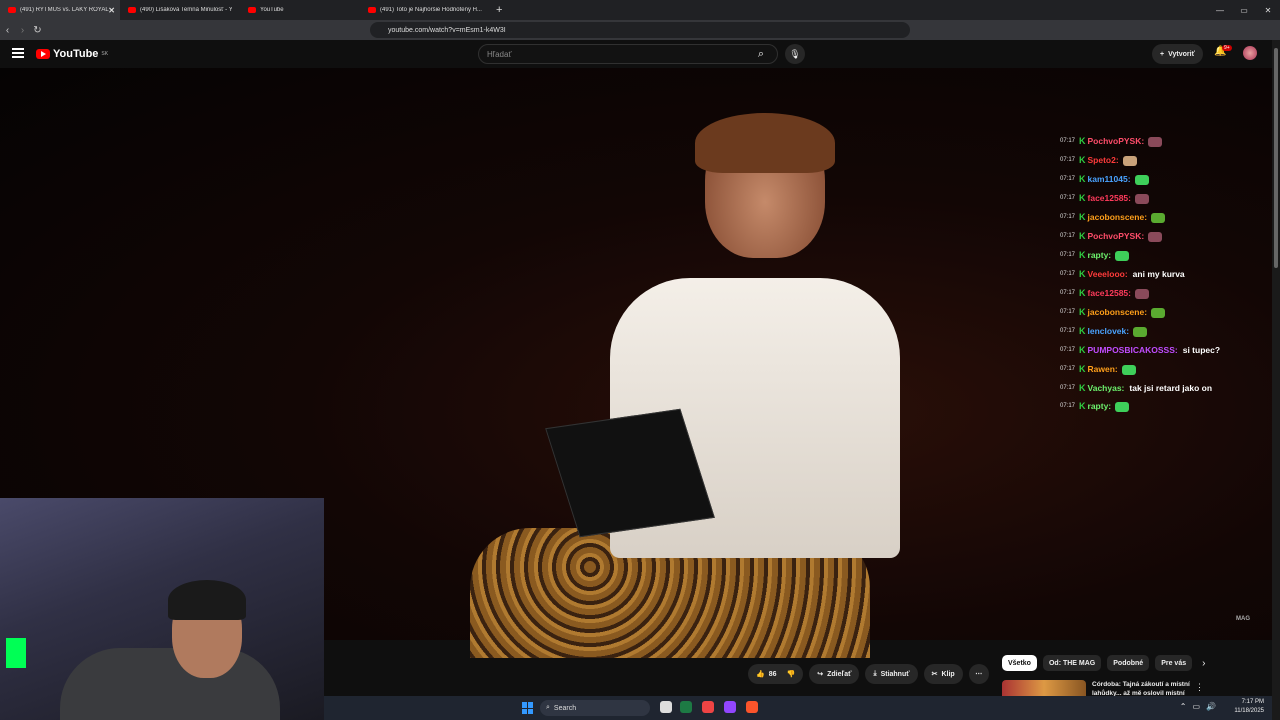 This screenshot has height=720, width=1280. Describe the element at coordinates (686, 707) in the screenshot. I see `excel-icon` at that location.